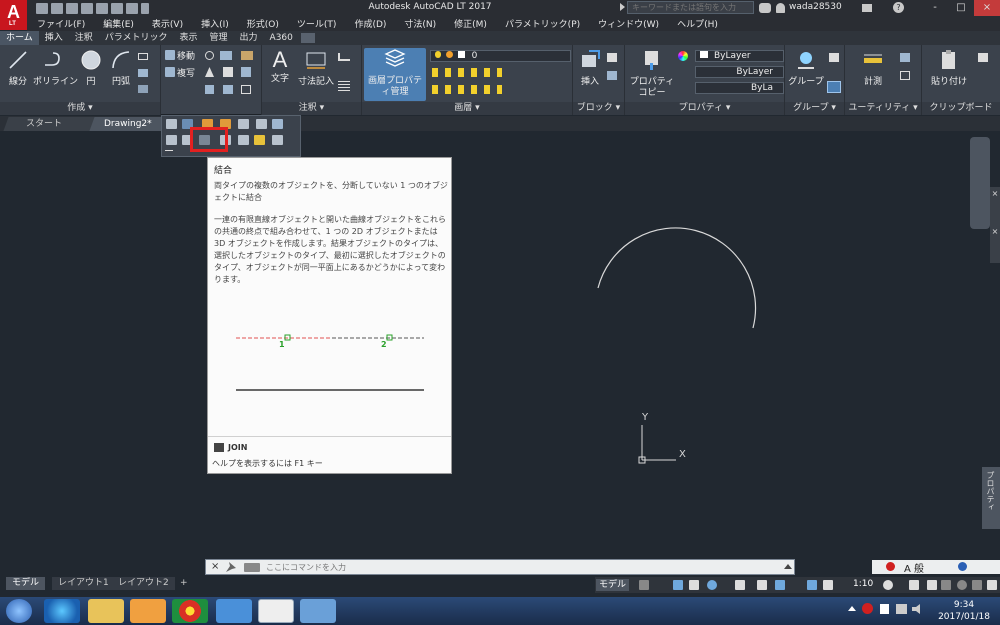 Image resolution: width=1000 pixels, height=625 pixels. Describe the element at coordinates (317, 23) in the screenshot. I see `menu-tools: ツール(T)` at that location.